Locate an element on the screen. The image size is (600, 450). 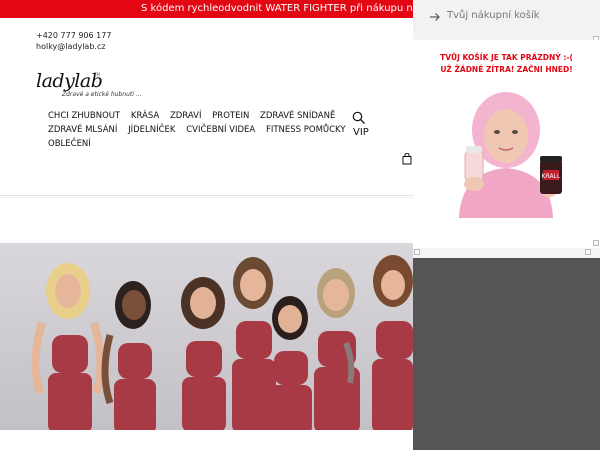
header-divider is located at coordinates (206, 195).